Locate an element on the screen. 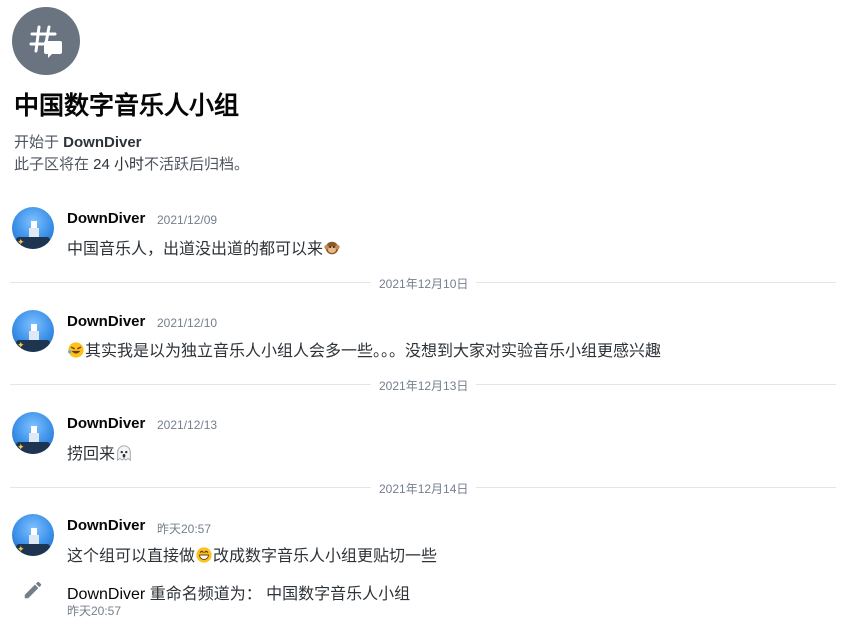 The image size is (846, 642). date-divider-label: 2021年12月14日 is located at coordinates (424, 488).